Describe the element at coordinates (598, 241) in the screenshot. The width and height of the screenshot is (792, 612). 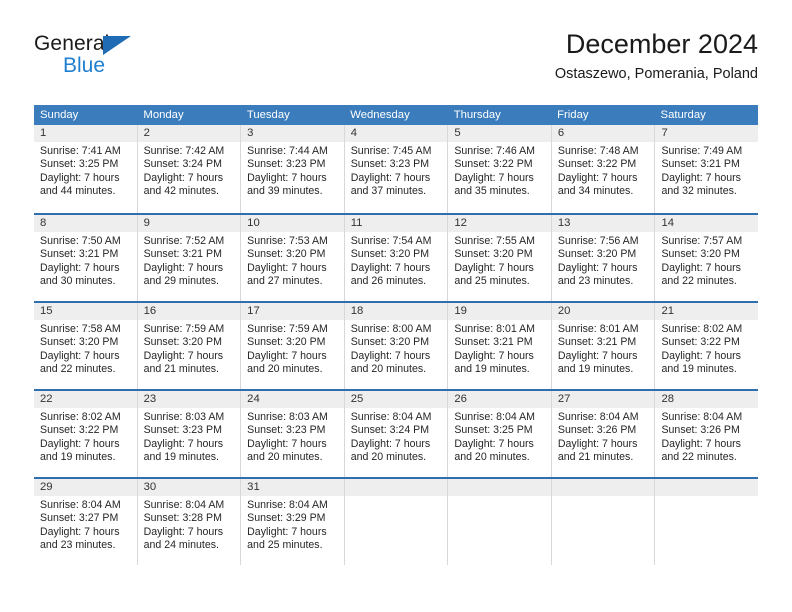
I see `sunrise-text: Sunrise: 7:56 AM` at that location.